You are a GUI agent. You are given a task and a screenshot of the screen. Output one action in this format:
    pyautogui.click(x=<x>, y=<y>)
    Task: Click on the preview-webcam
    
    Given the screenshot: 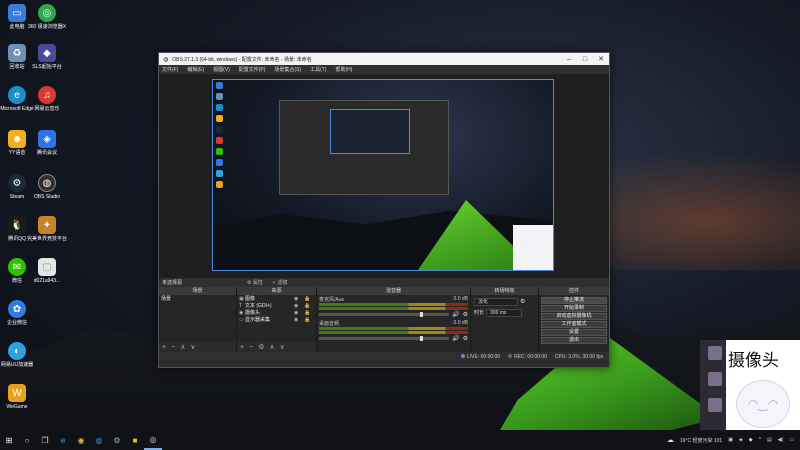 What is the action you would take?
    pyautogui.click(x=533, y=247)
    